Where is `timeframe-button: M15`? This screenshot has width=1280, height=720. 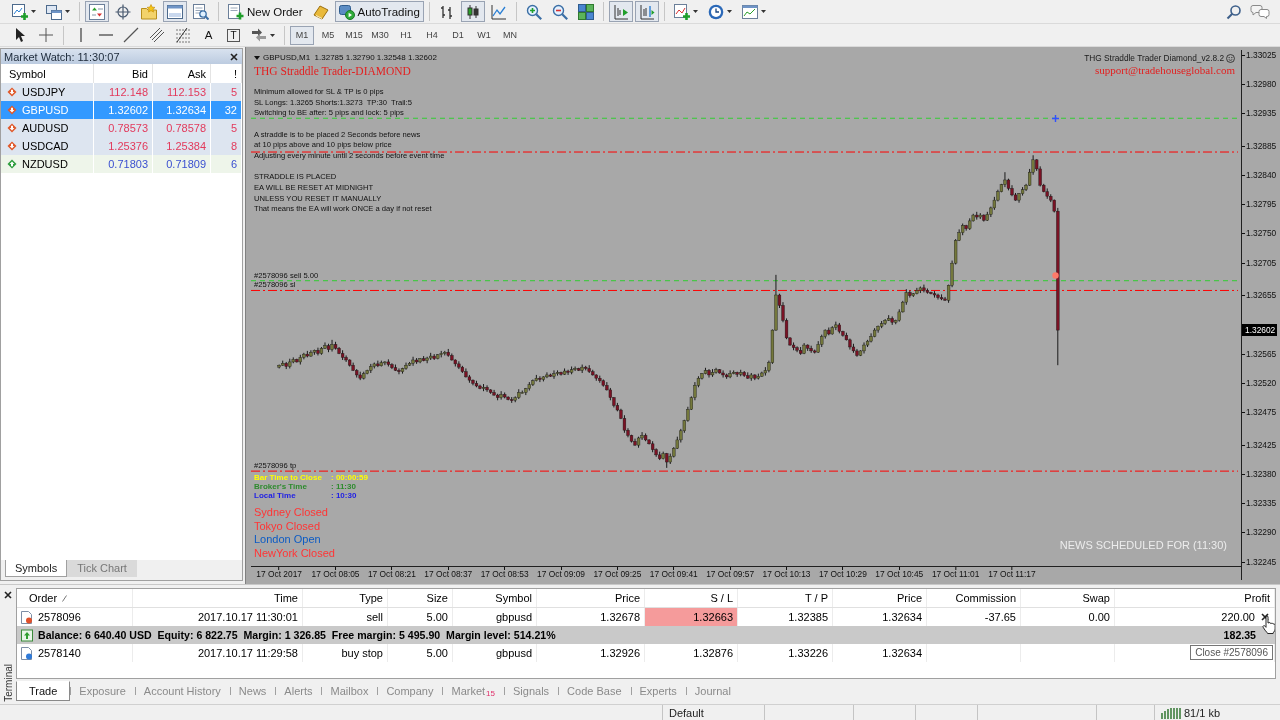
timeframe-button: M15 is located at coordinates (354, 35).